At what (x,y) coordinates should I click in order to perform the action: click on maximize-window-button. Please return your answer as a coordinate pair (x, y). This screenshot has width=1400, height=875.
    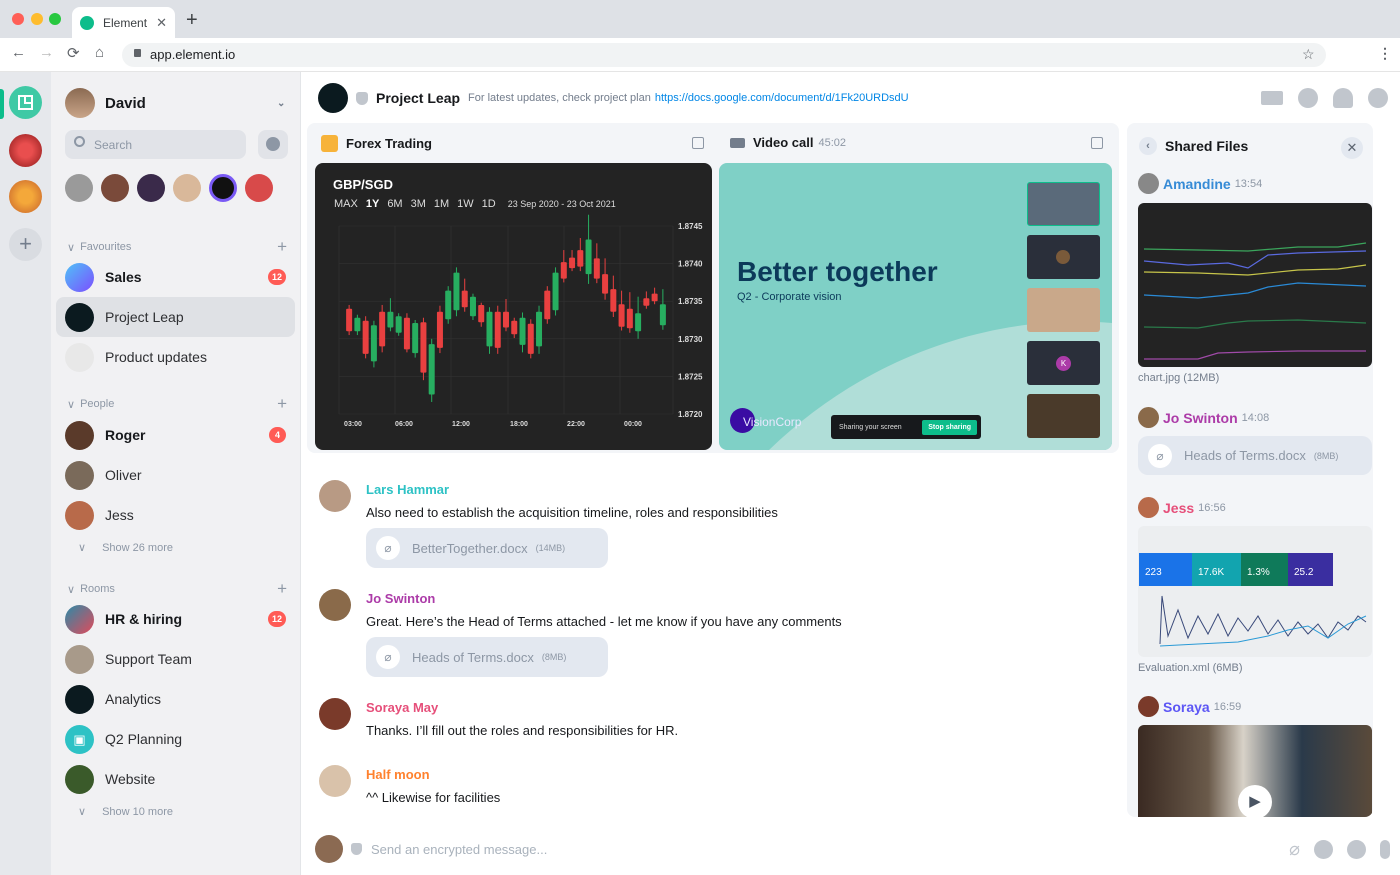
    Looking at the image, I should click on (55, 19).